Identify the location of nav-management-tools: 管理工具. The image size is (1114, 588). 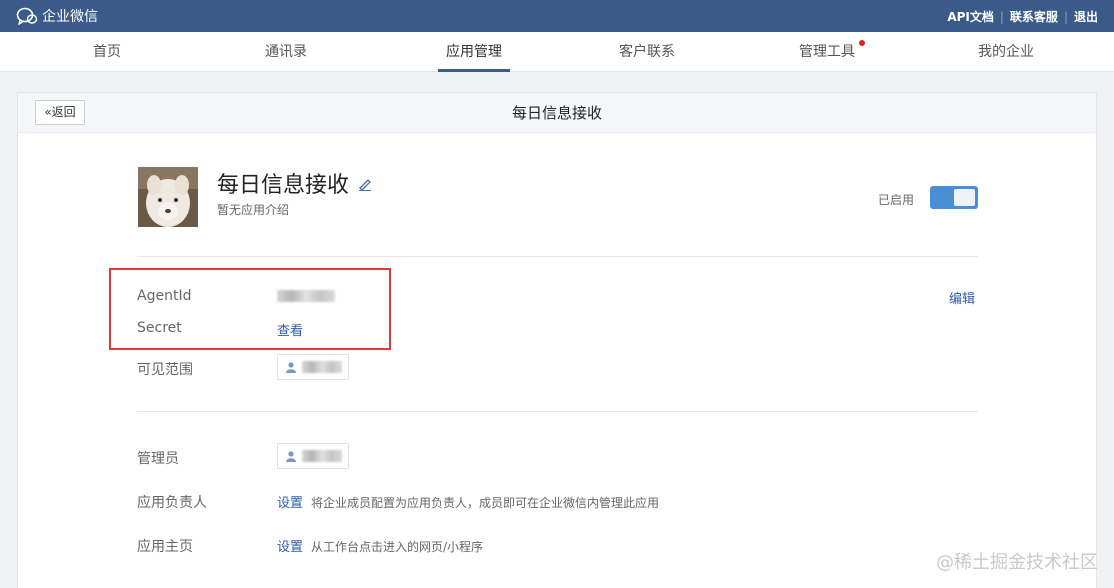
(830, 52).